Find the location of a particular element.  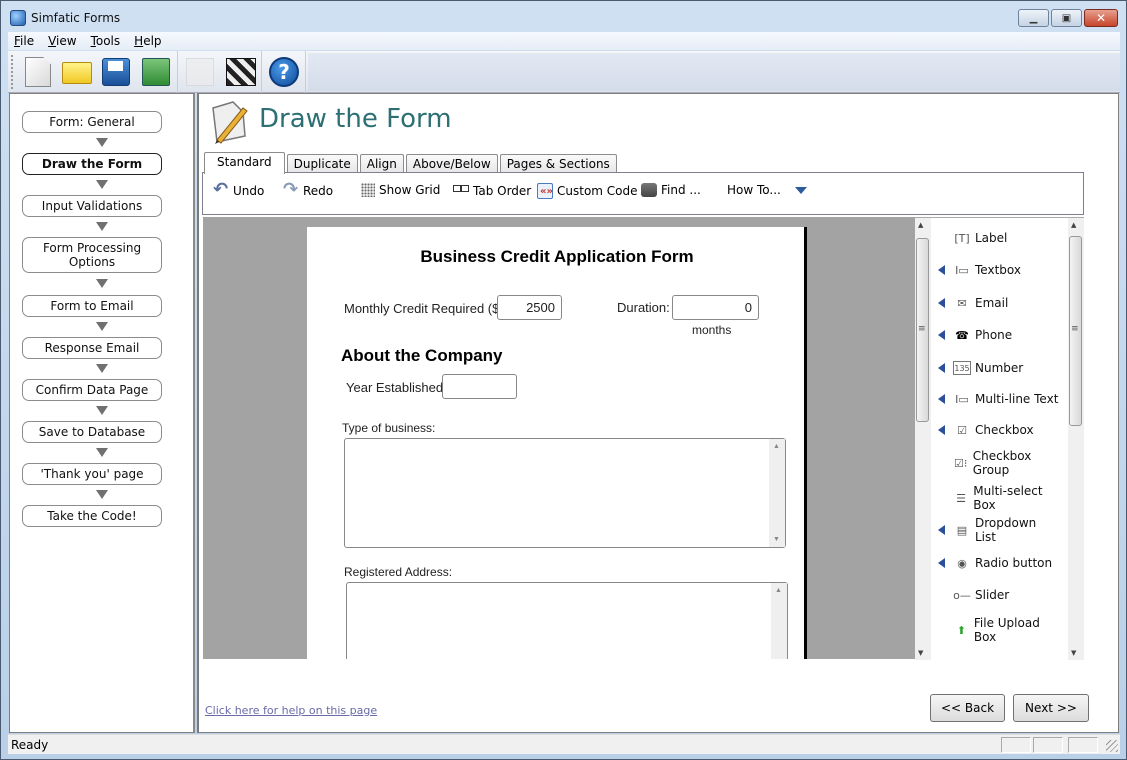

registered-address-label: Registered Address: is located at coordinates (398, 572).